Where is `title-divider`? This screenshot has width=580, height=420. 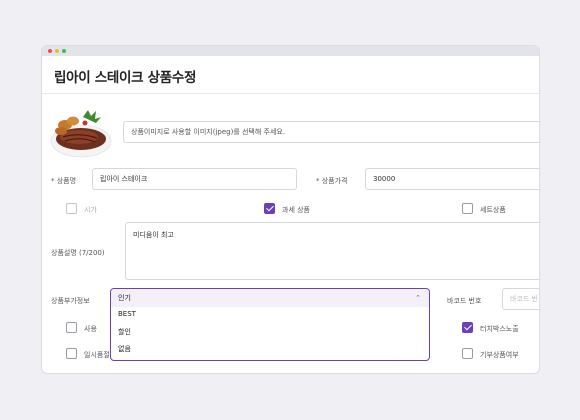 title-divider is located at coordinates (290, 93).